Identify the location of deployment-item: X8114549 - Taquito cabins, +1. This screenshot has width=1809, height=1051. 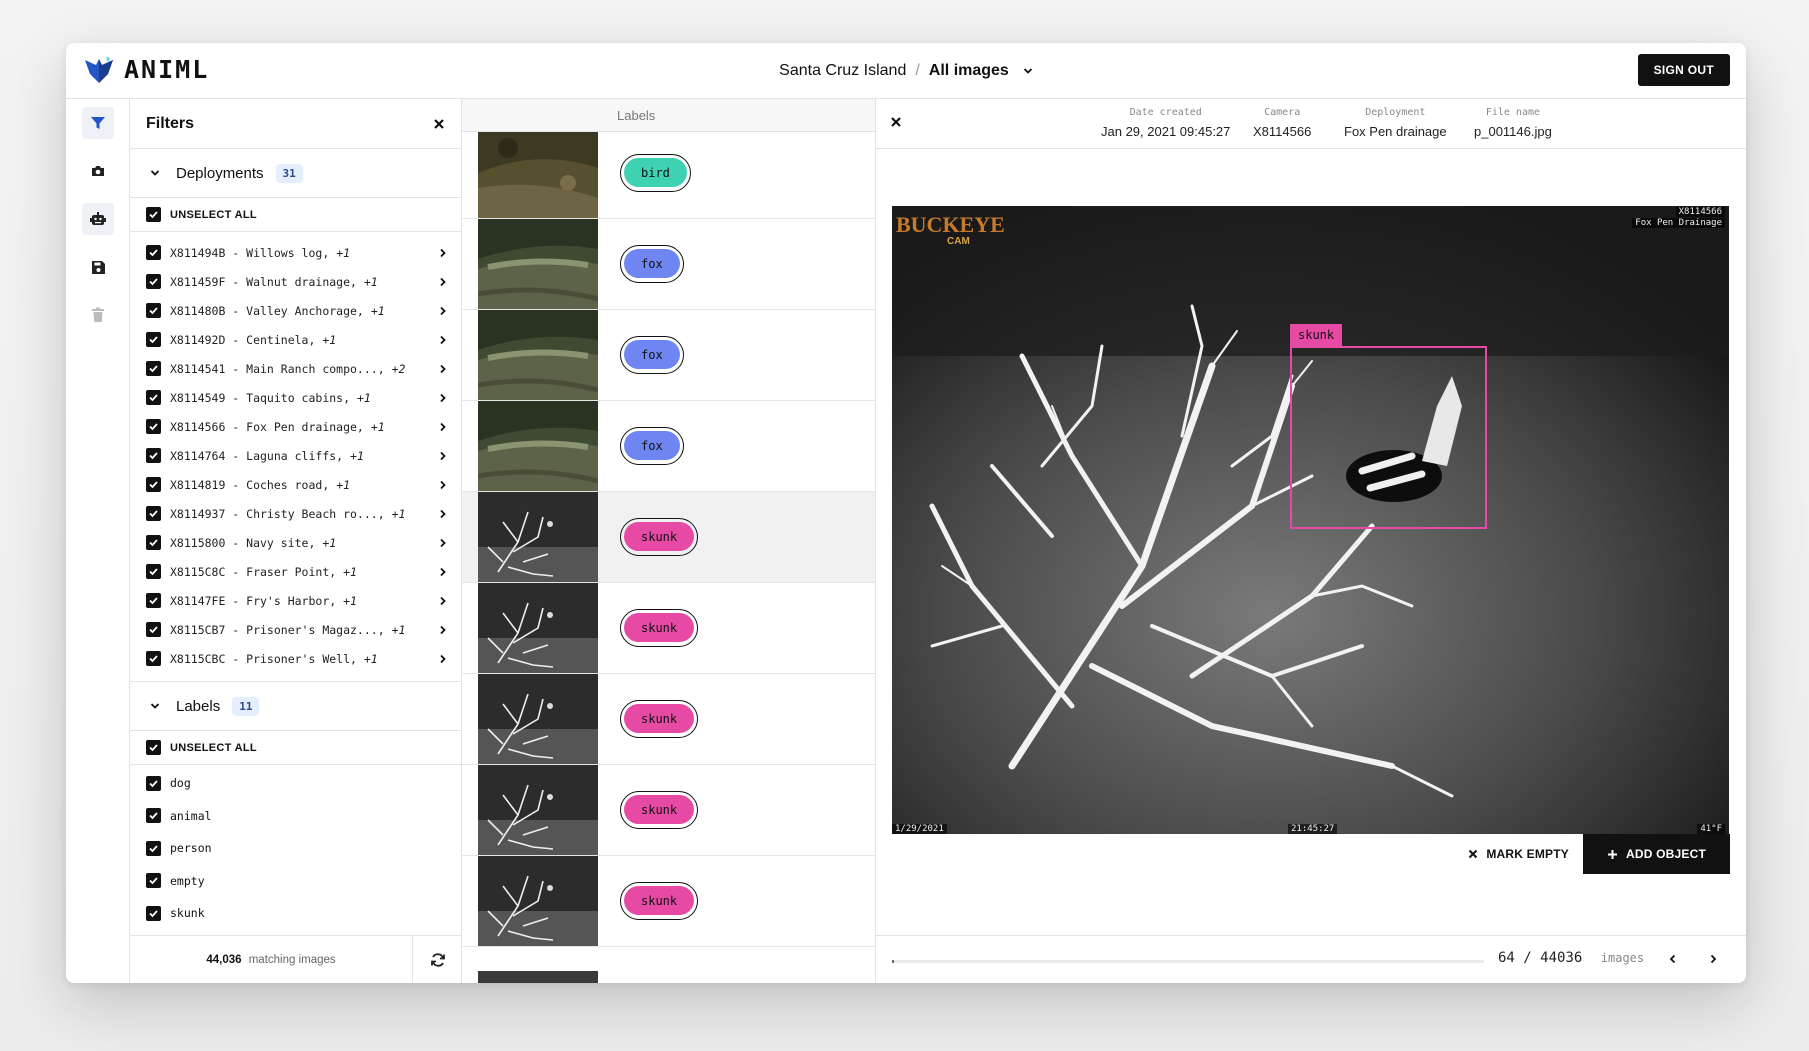
(295, 397).